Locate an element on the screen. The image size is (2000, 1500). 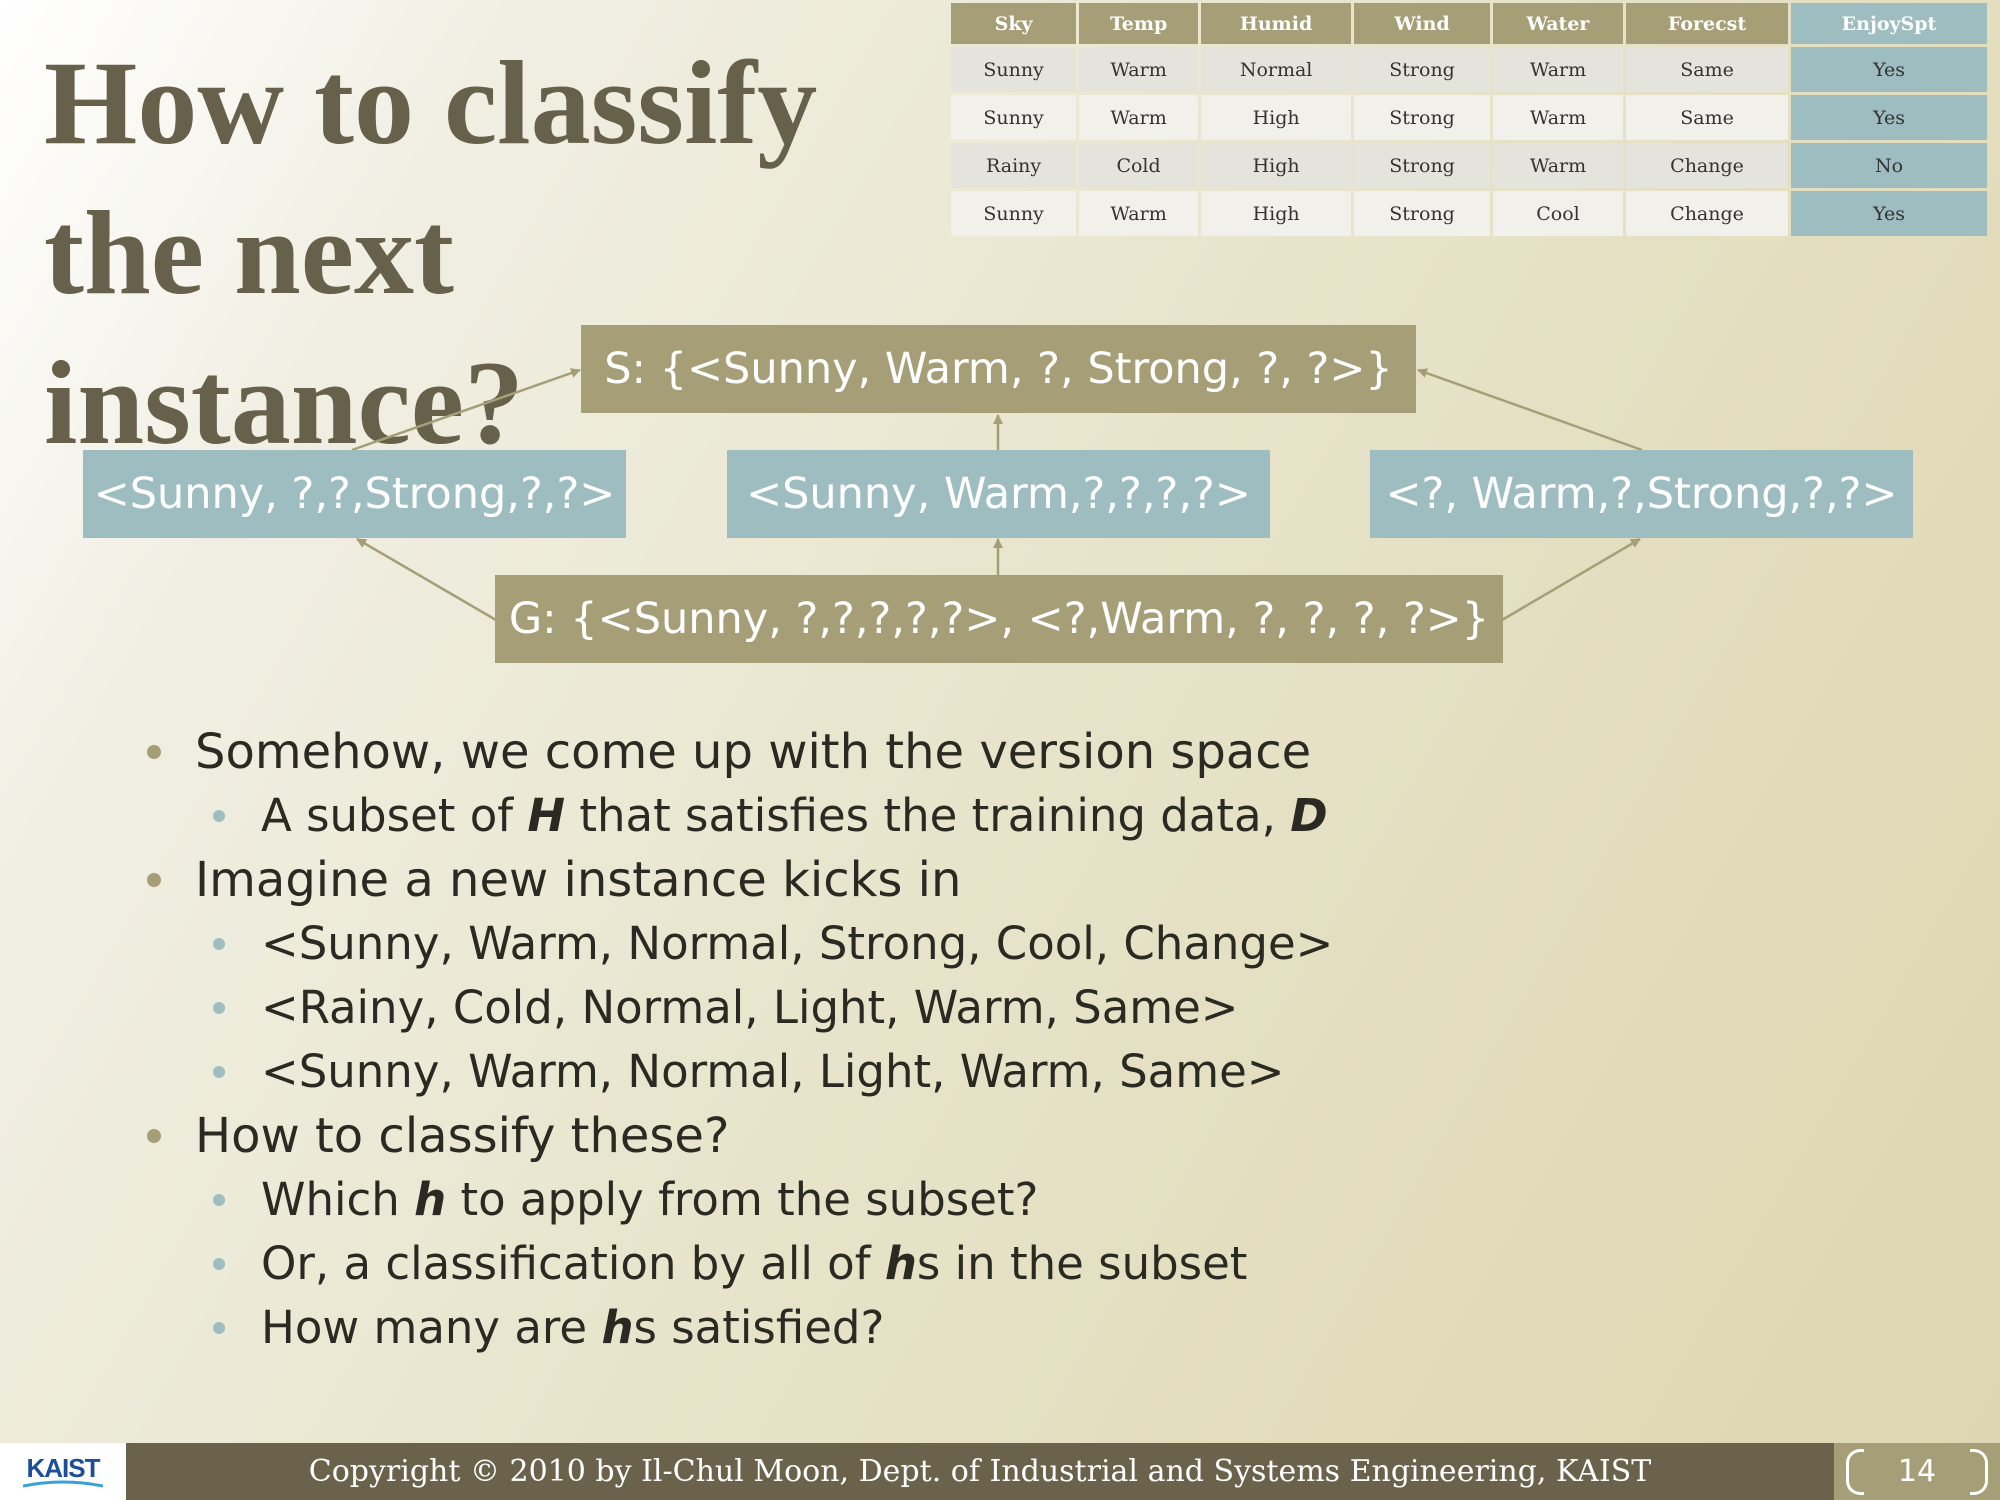
hypothesis-node-center: <Sunny, Warm,?,?,?,?> is located at coordinates (998, 494).